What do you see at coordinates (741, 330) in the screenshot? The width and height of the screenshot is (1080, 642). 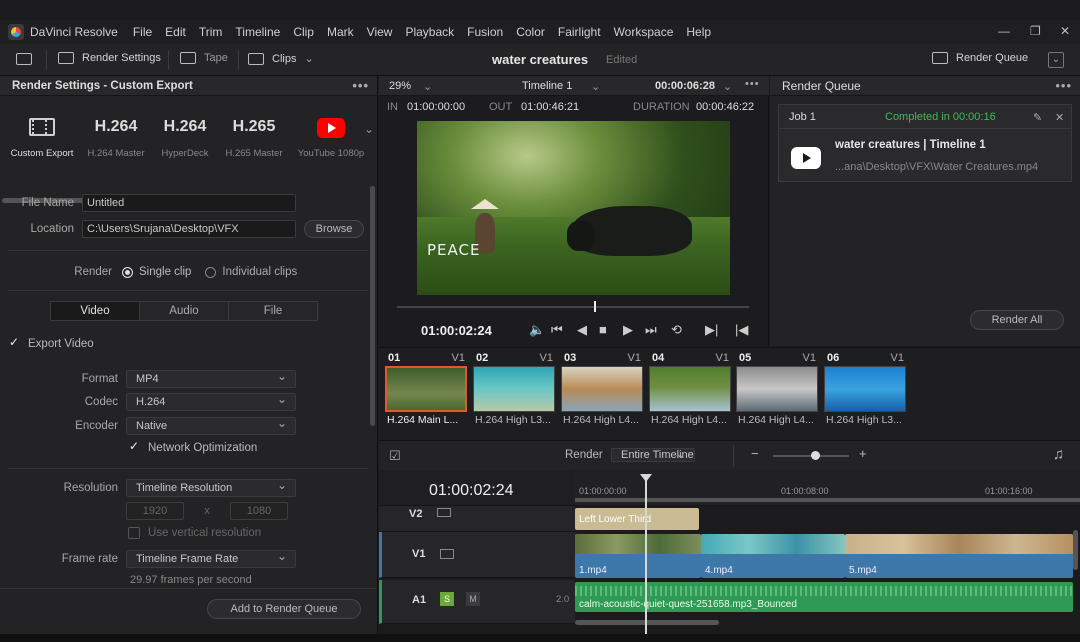 I see `previous-clip-icon: |◀` at bounding box center [741, 330].